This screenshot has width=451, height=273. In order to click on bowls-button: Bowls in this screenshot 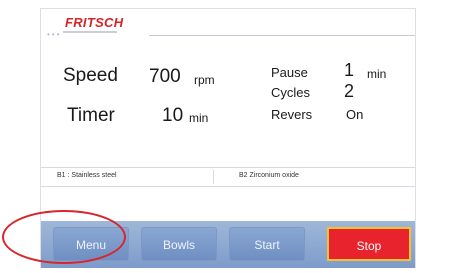, I will do `click(179, 244)`.